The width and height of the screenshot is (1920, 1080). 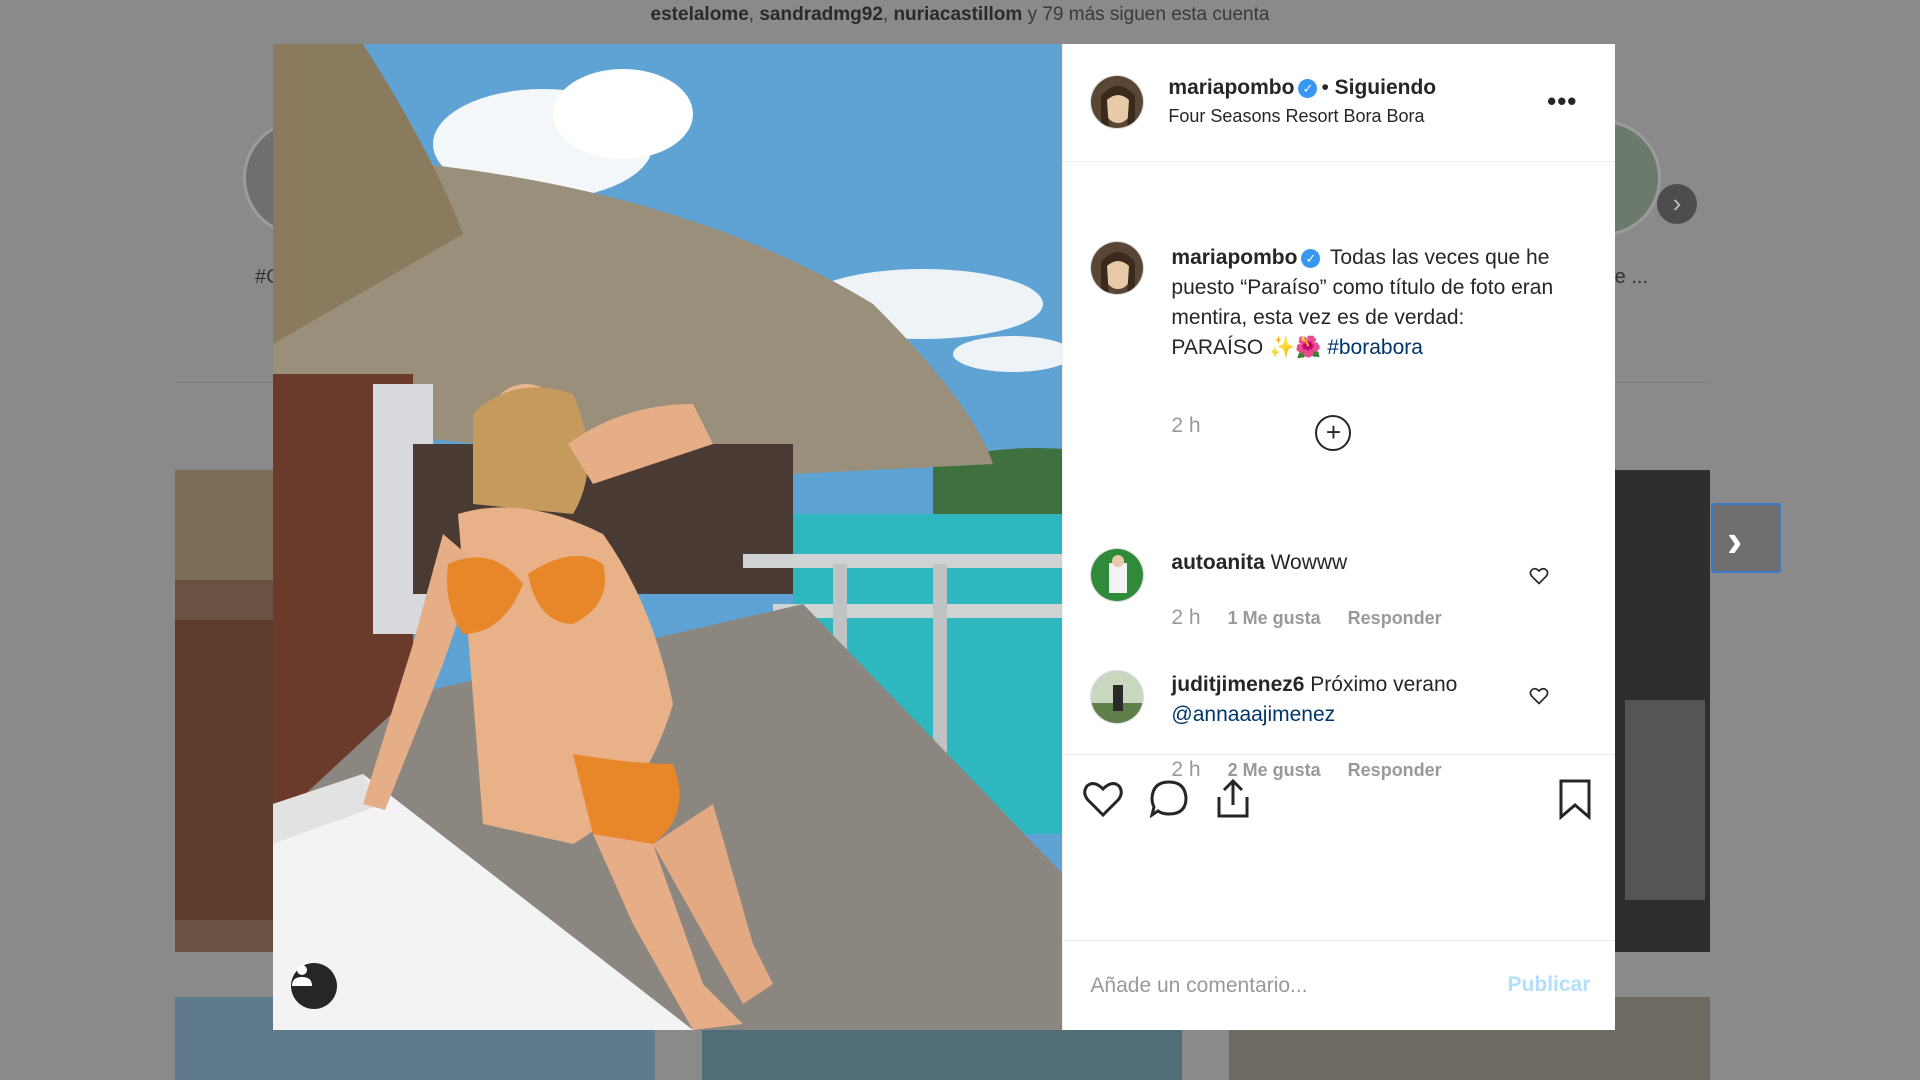 I want to click on next-post-button: ›, so click(x=1746, y=538).